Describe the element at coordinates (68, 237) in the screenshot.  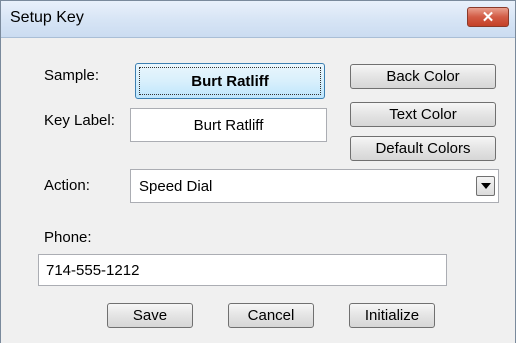
I see `phone-label: Phone:` at that location.